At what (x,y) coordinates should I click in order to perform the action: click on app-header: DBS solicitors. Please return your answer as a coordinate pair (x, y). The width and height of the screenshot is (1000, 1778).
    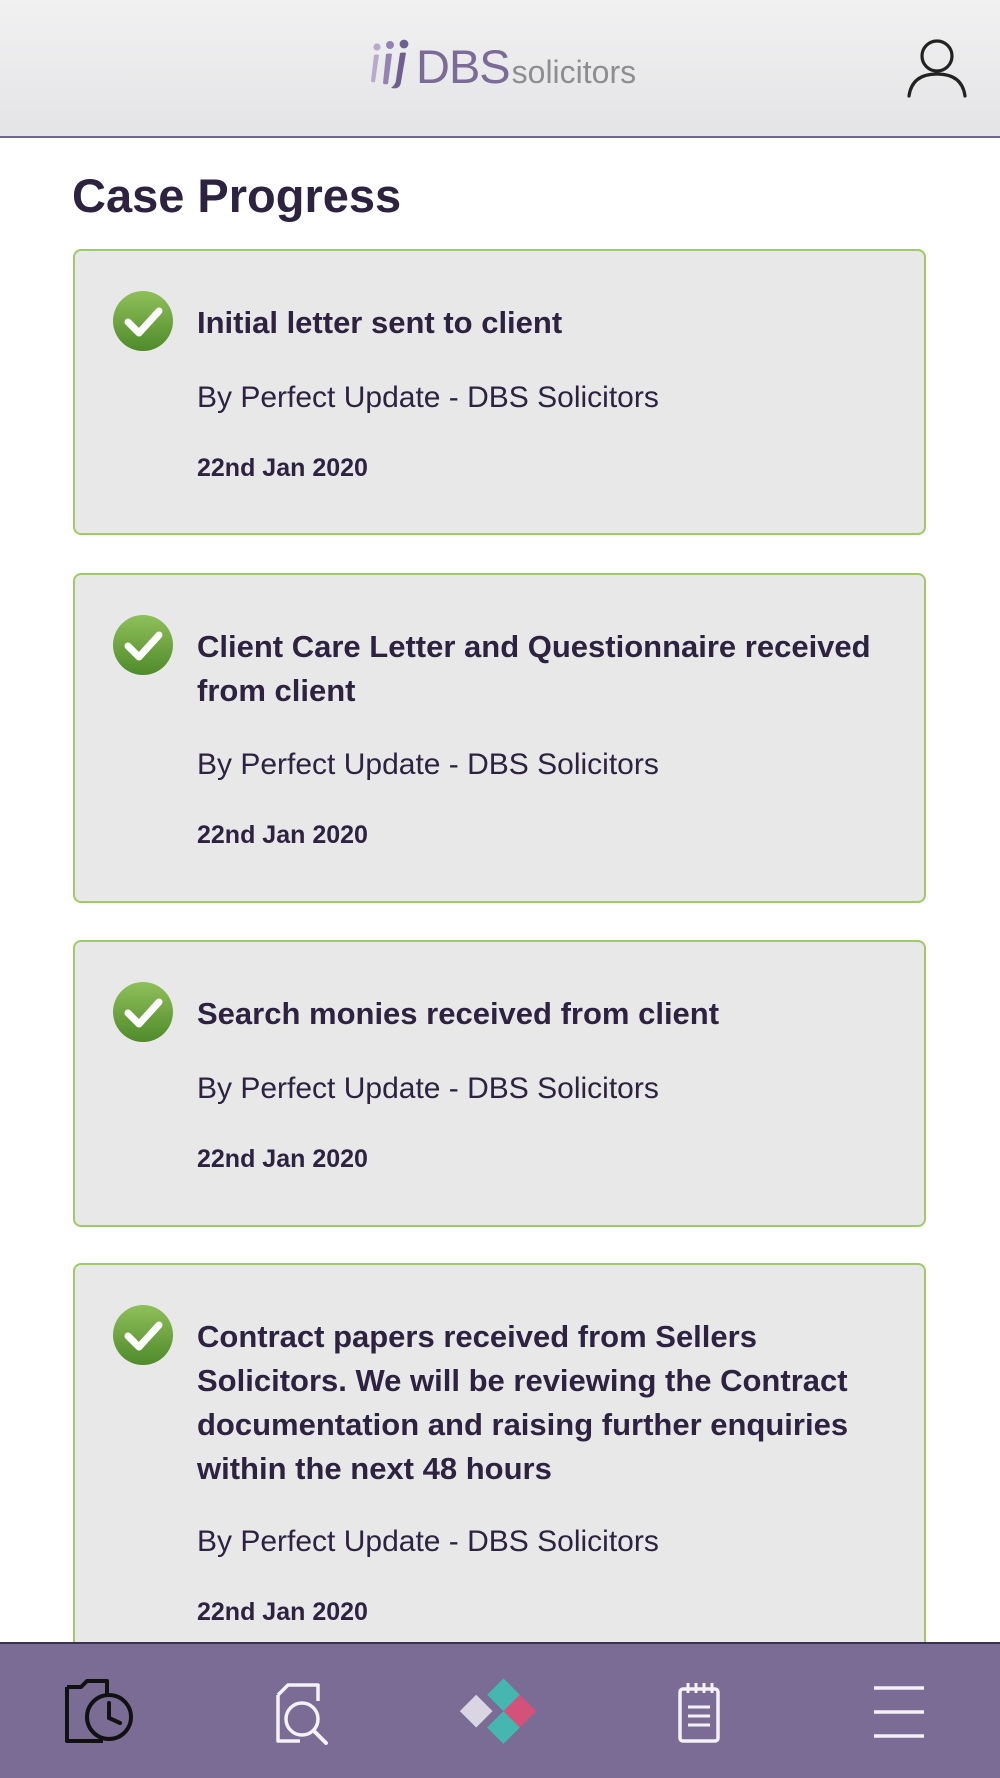
    Looking at the image, I should click on (500, 69).